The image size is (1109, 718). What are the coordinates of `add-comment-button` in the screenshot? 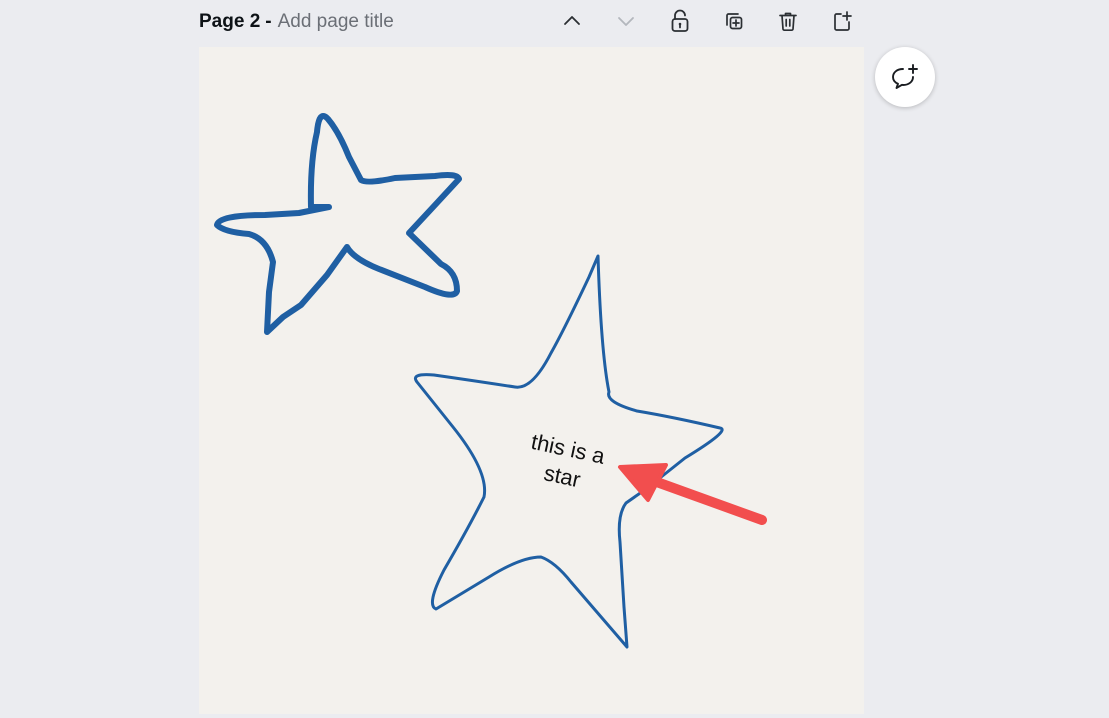 It's located at (905, 77).